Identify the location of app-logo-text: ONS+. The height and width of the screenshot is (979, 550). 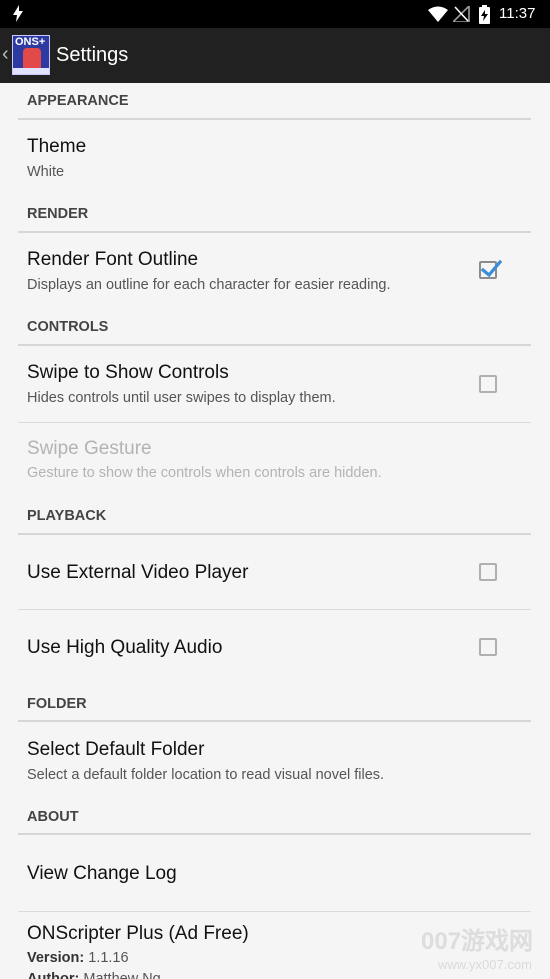
(30, 42).